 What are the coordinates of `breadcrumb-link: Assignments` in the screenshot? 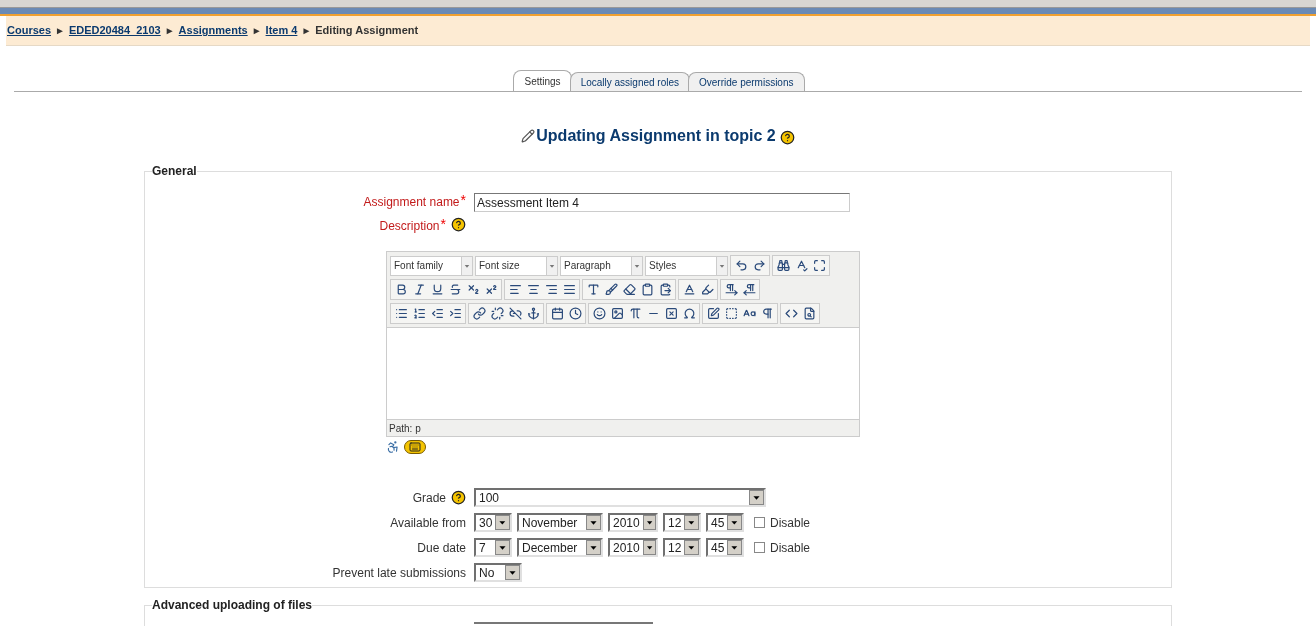 It's located at (213, 30).